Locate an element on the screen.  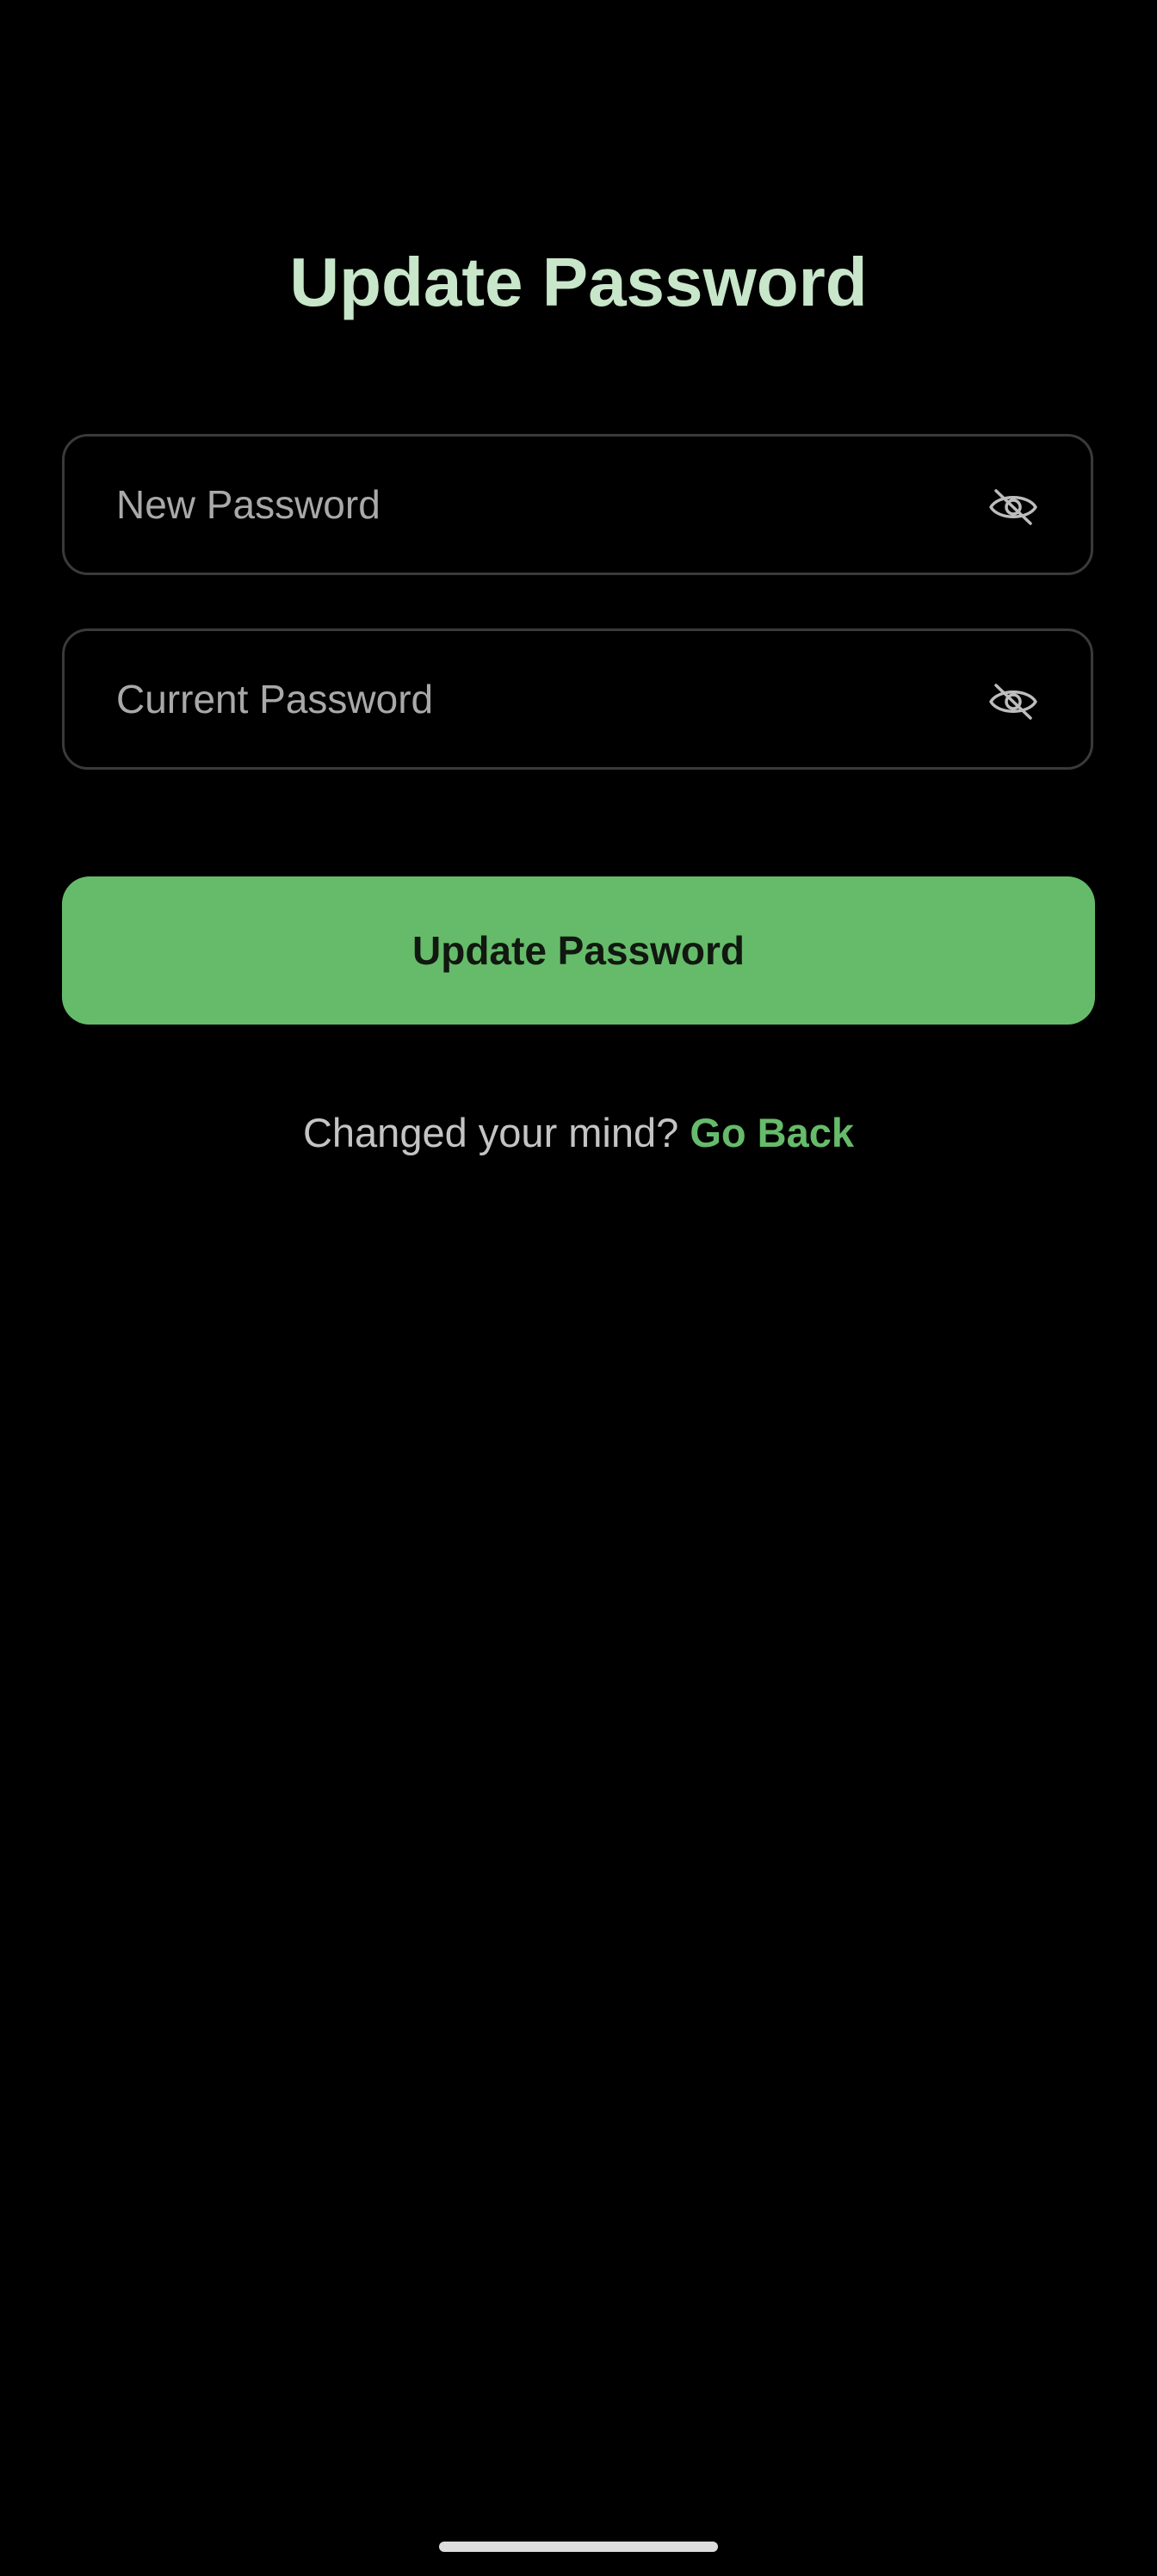
changed-mind-text: Changed your mind? is located at coordinates (491, 1132).